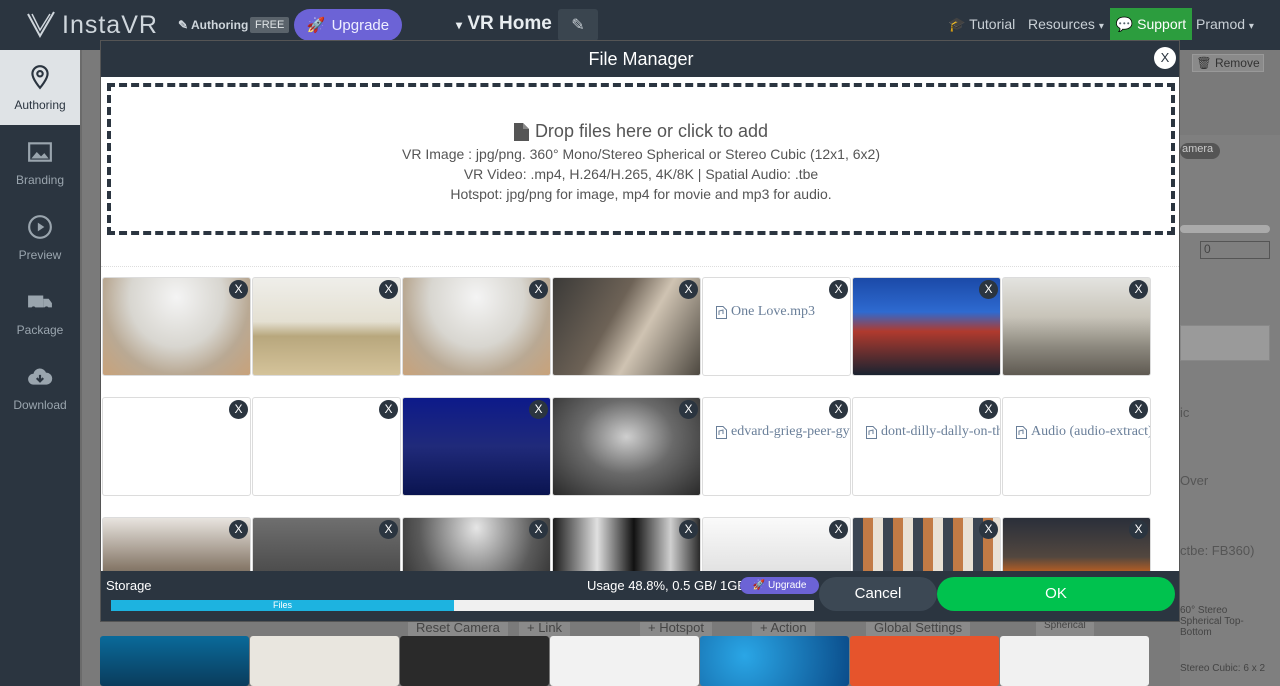  I want to click on audio-file-tile: Audio (audio-extract) X, so click(1076, 446).